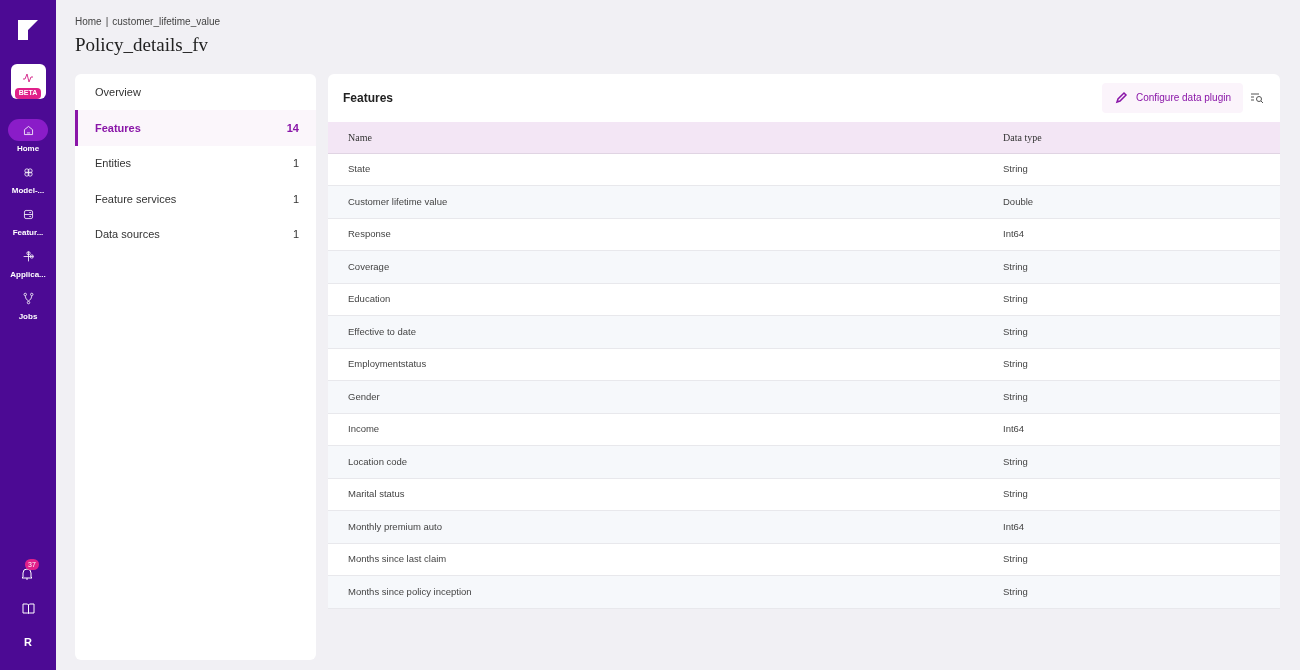 Image resolution: width=1300 pixels, height=670 pixels. I want to click on menu-item: Data sources 1, so click(195, 234).